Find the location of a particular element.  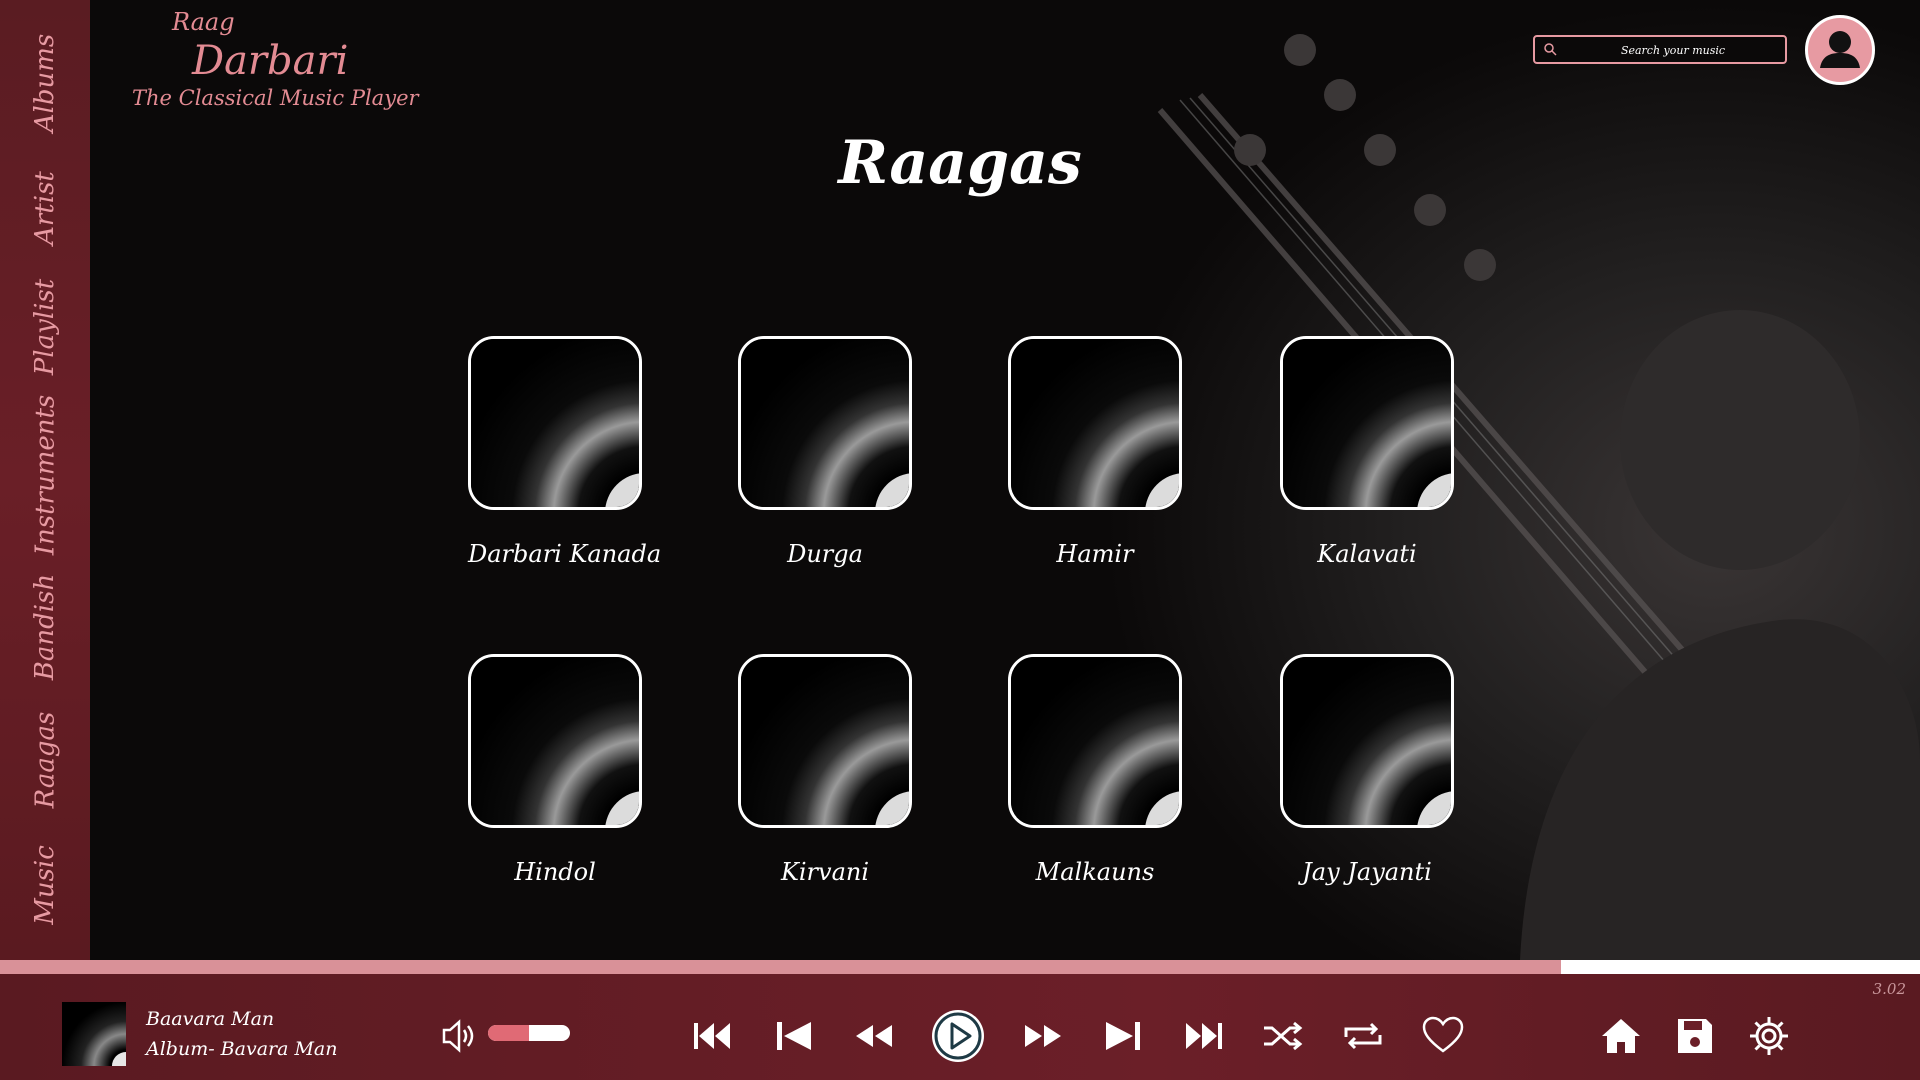

next-button is located at coordinates (1123, 1036).